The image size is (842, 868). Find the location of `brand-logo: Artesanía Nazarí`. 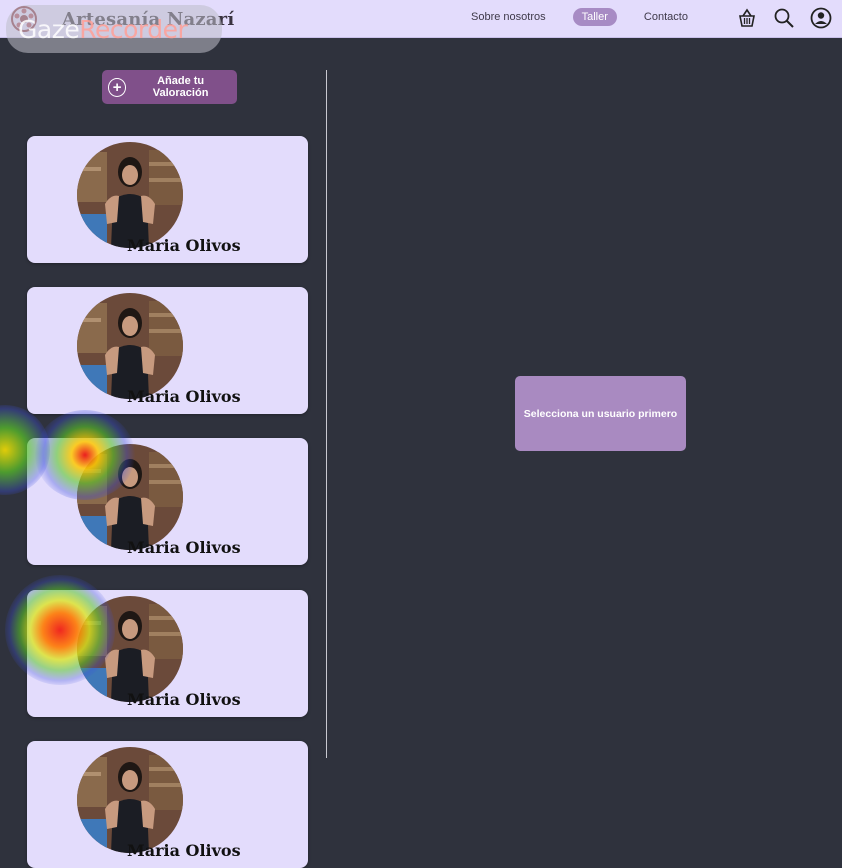

brand-logo: Artesanía Nazarí is located at coordinates (122, 19).